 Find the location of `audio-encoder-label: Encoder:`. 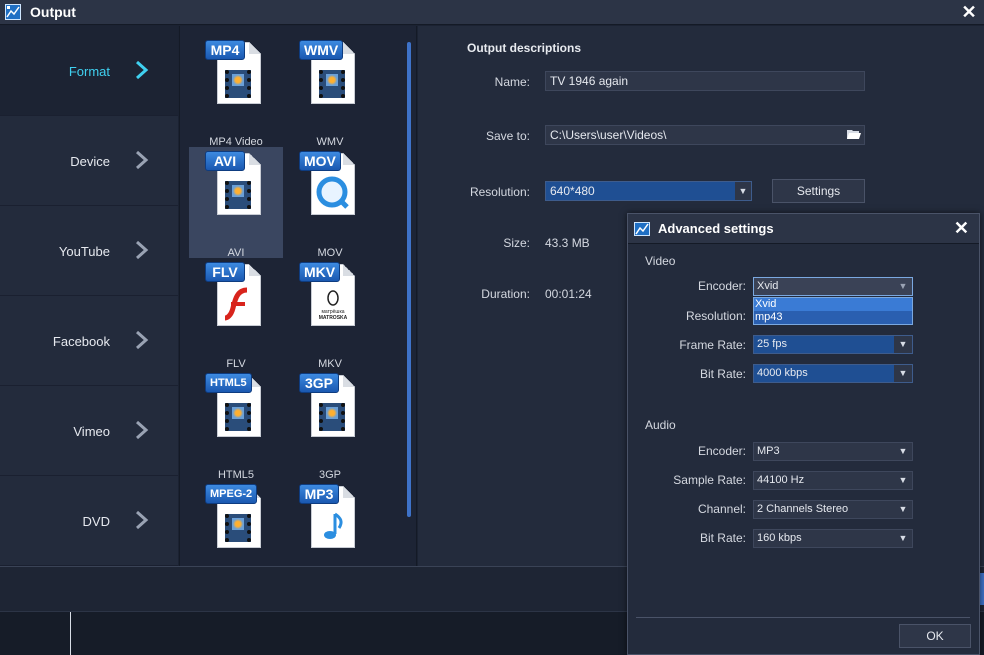

audio-encoder-label: Encoder: is located at coordinates (721, 451).